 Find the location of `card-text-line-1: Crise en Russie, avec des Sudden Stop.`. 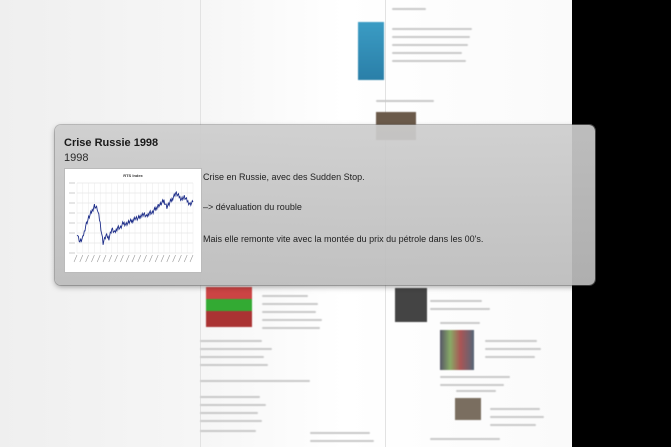

card-text-line-1: Crise en Russie, avec des Sudden Stop. is located at coordinates (284, 177).